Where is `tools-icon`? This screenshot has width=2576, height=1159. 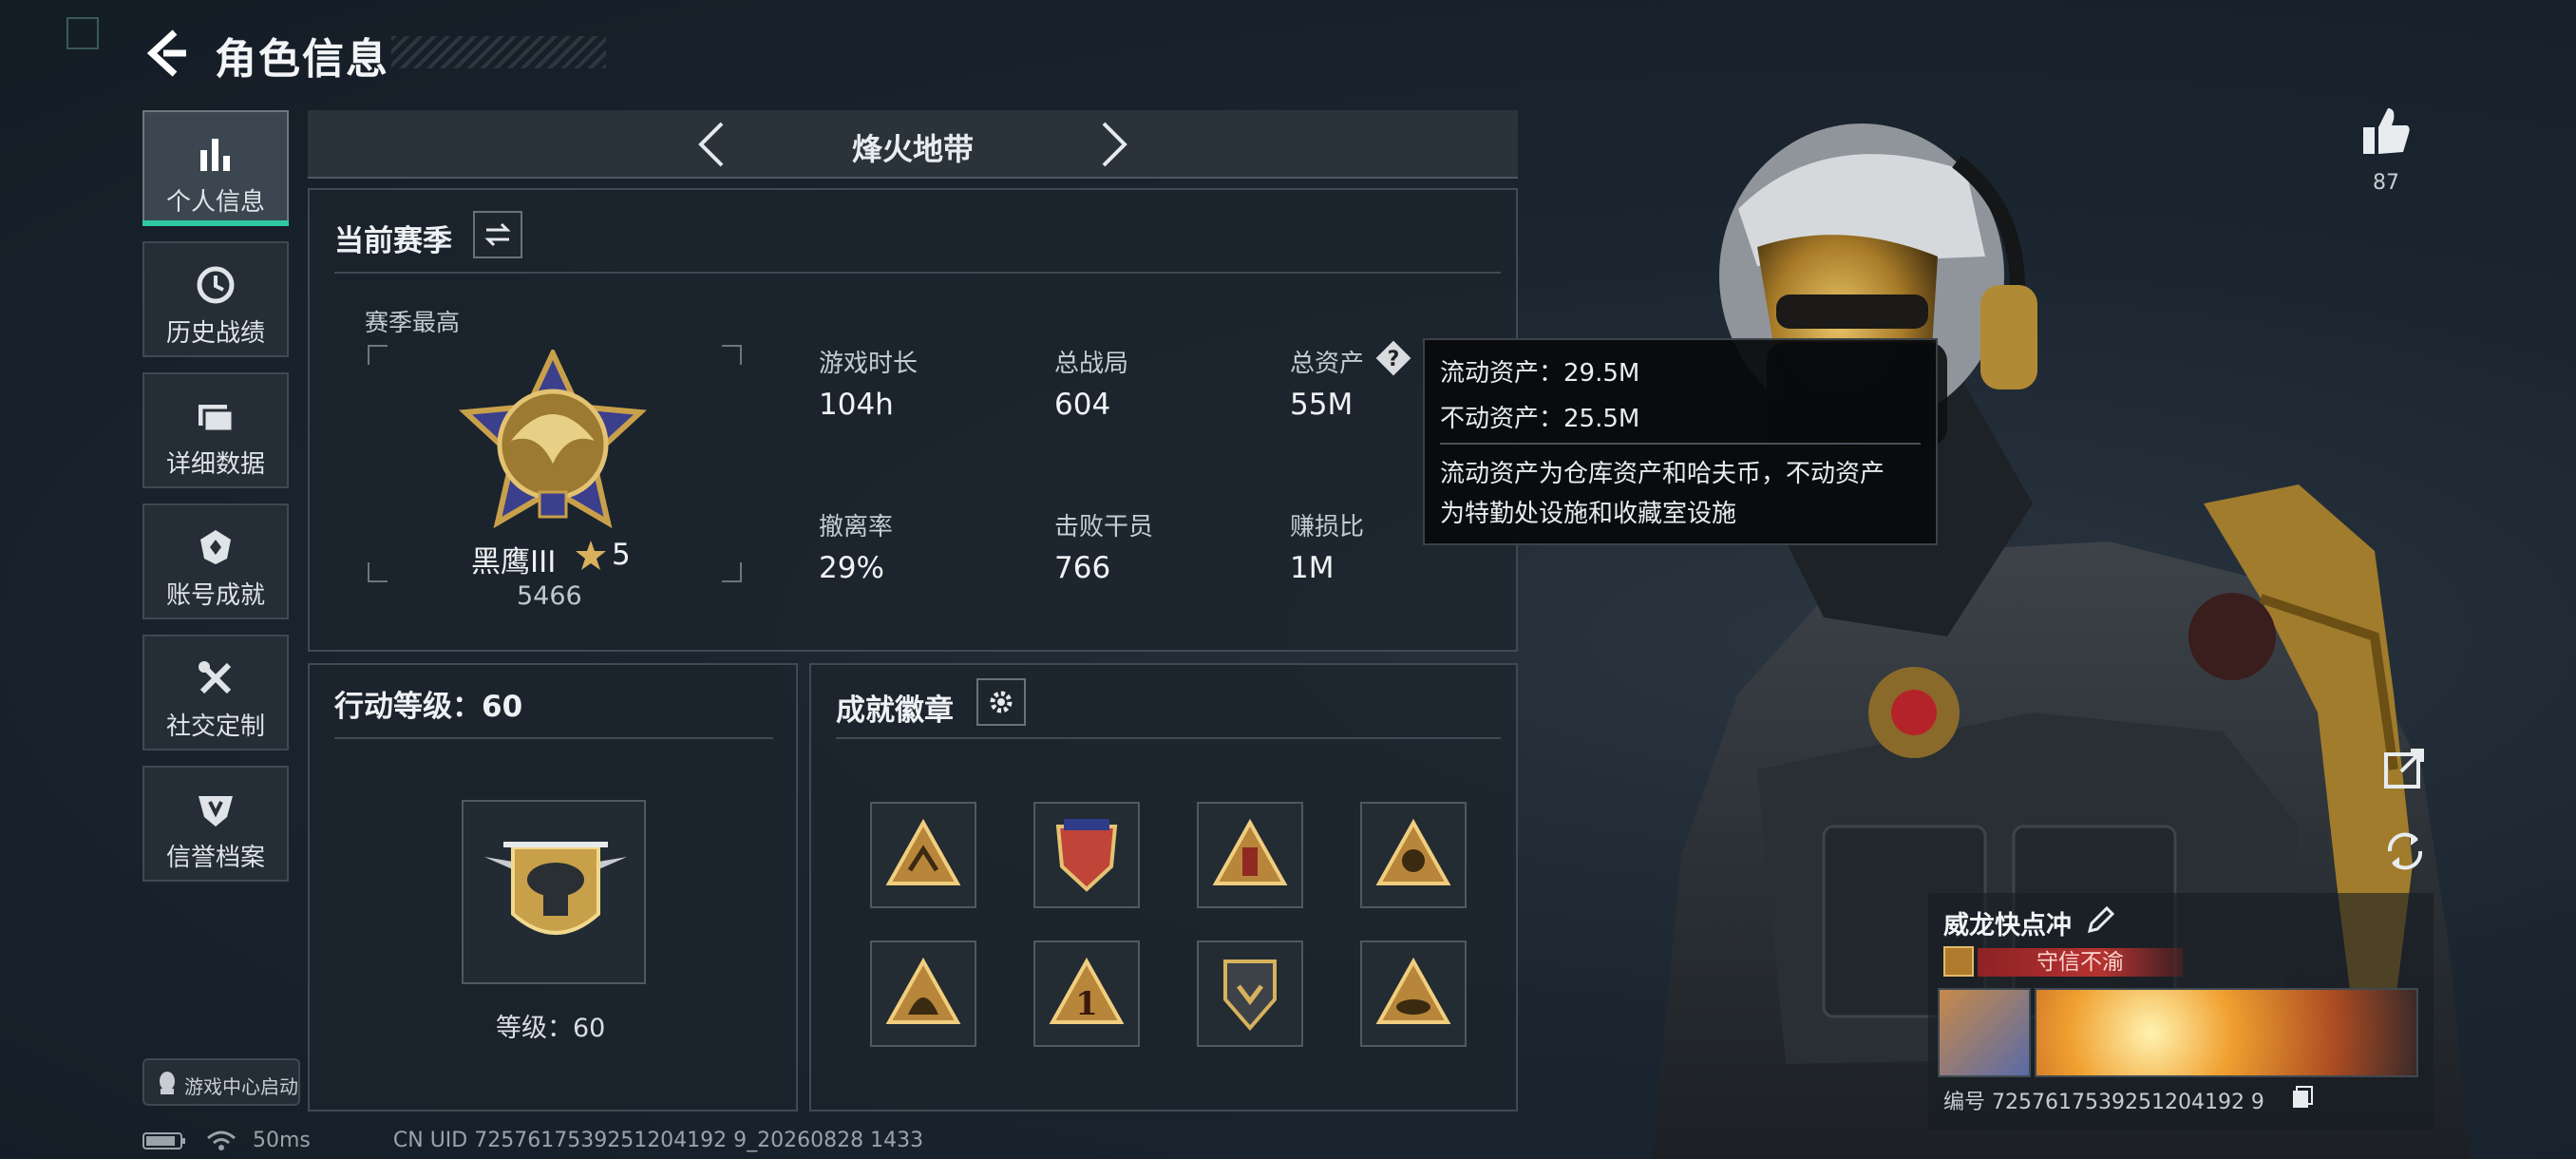 tools-icon is located at coordinates (215, 677).